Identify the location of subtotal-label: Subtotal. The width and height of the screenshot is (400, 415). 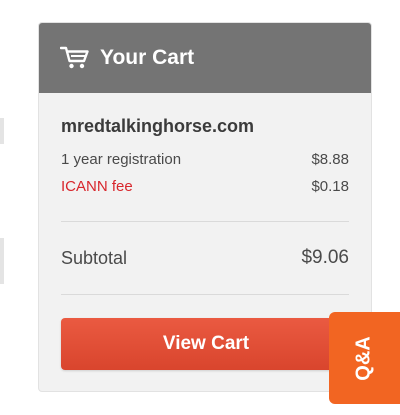
(94, 257).